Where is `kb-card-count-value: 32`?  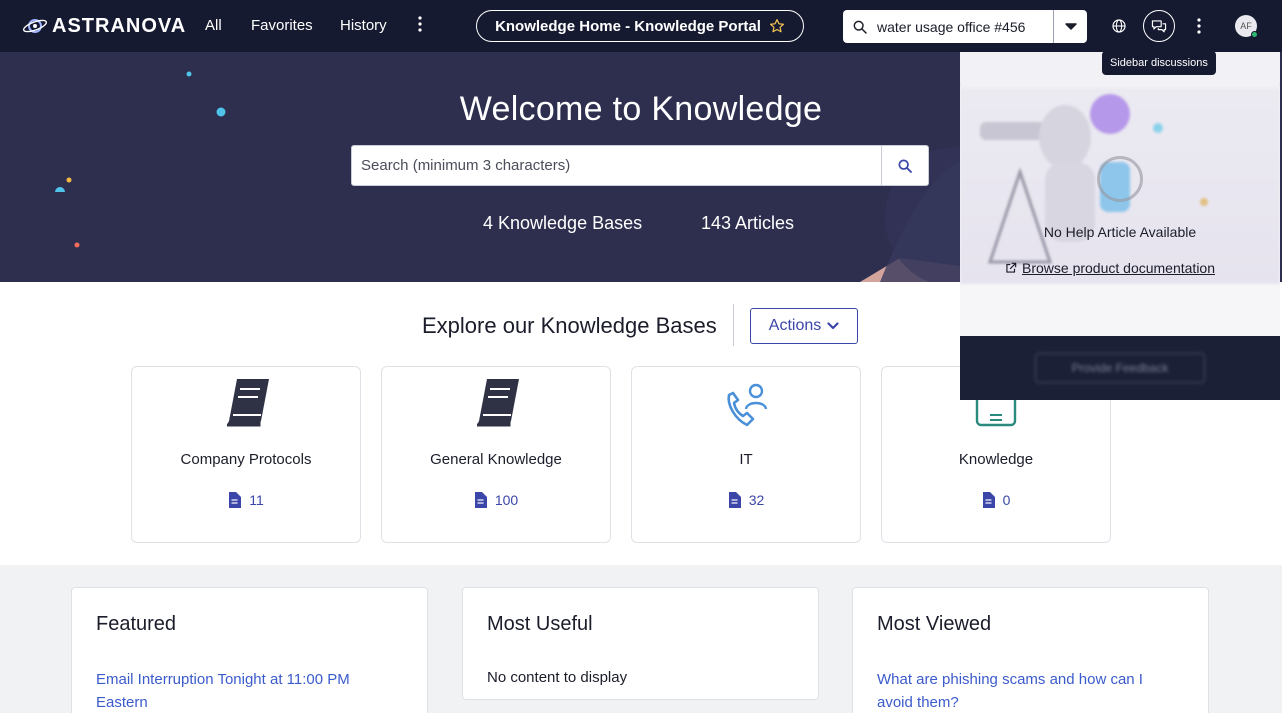
kb-card-count-value: 32 is located at coordinates (756, 500).